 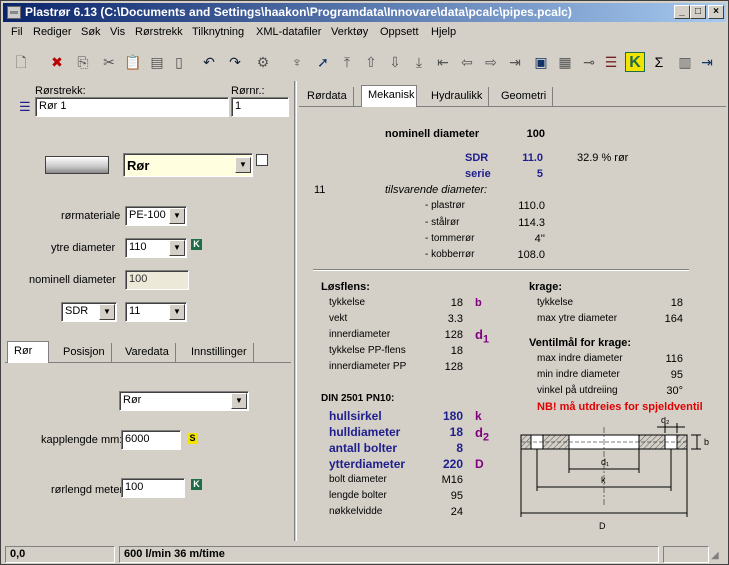 I want to click on calculator-icon: ▥, so click(x=685, y=62).